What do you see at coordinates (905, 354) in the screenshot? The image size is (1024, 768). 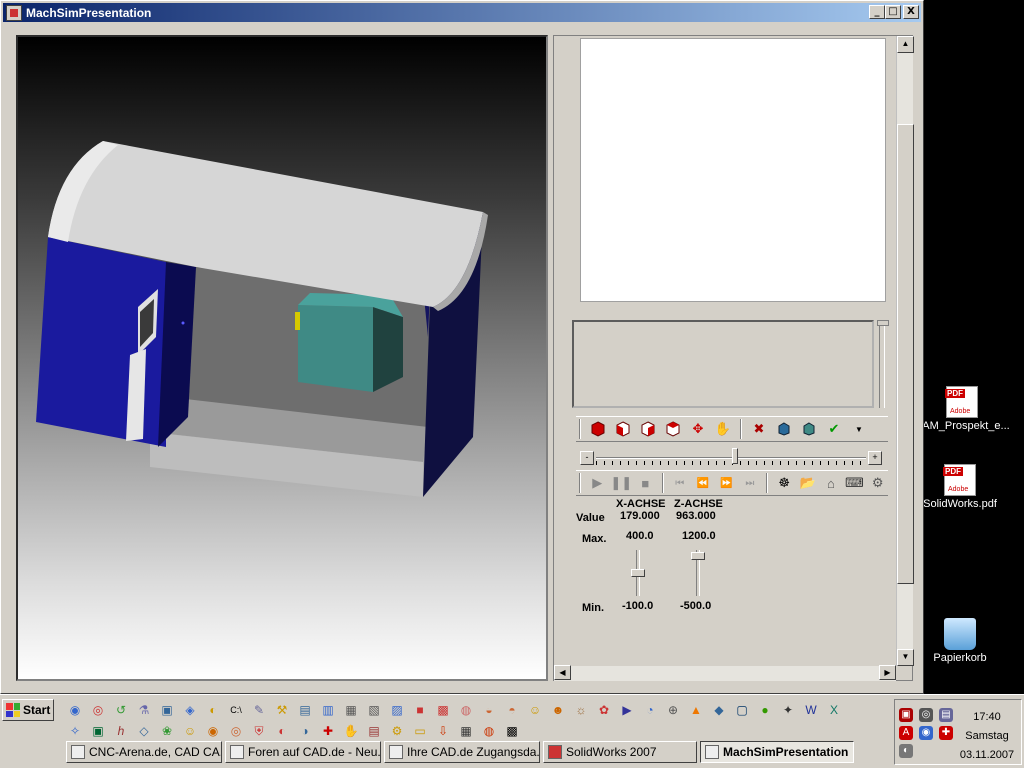 I see `vertical-scroll-thumb` at bounding box center [905, 354].